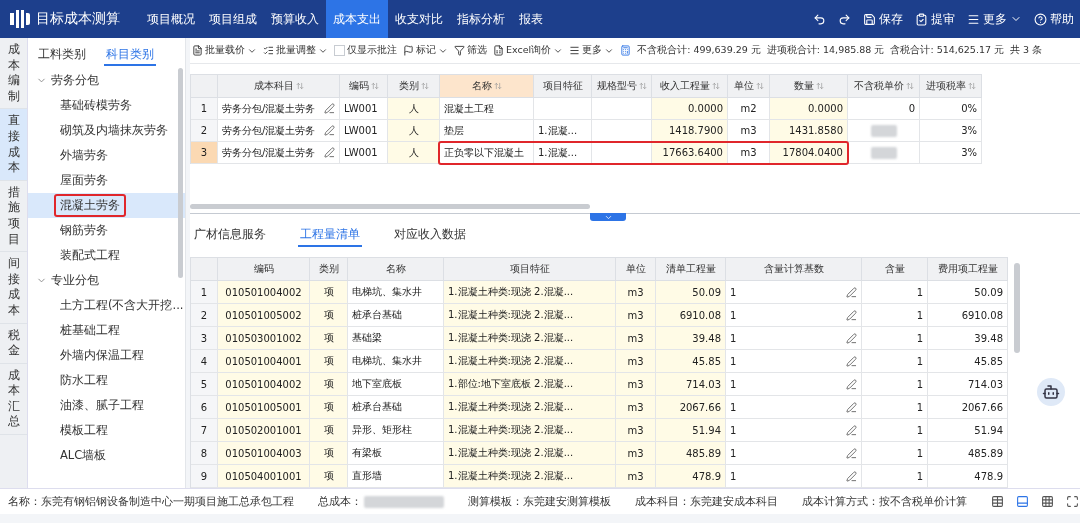 The image size is (1080, 523). I want to click on column-header: 清单工程量, so click(691, 269).